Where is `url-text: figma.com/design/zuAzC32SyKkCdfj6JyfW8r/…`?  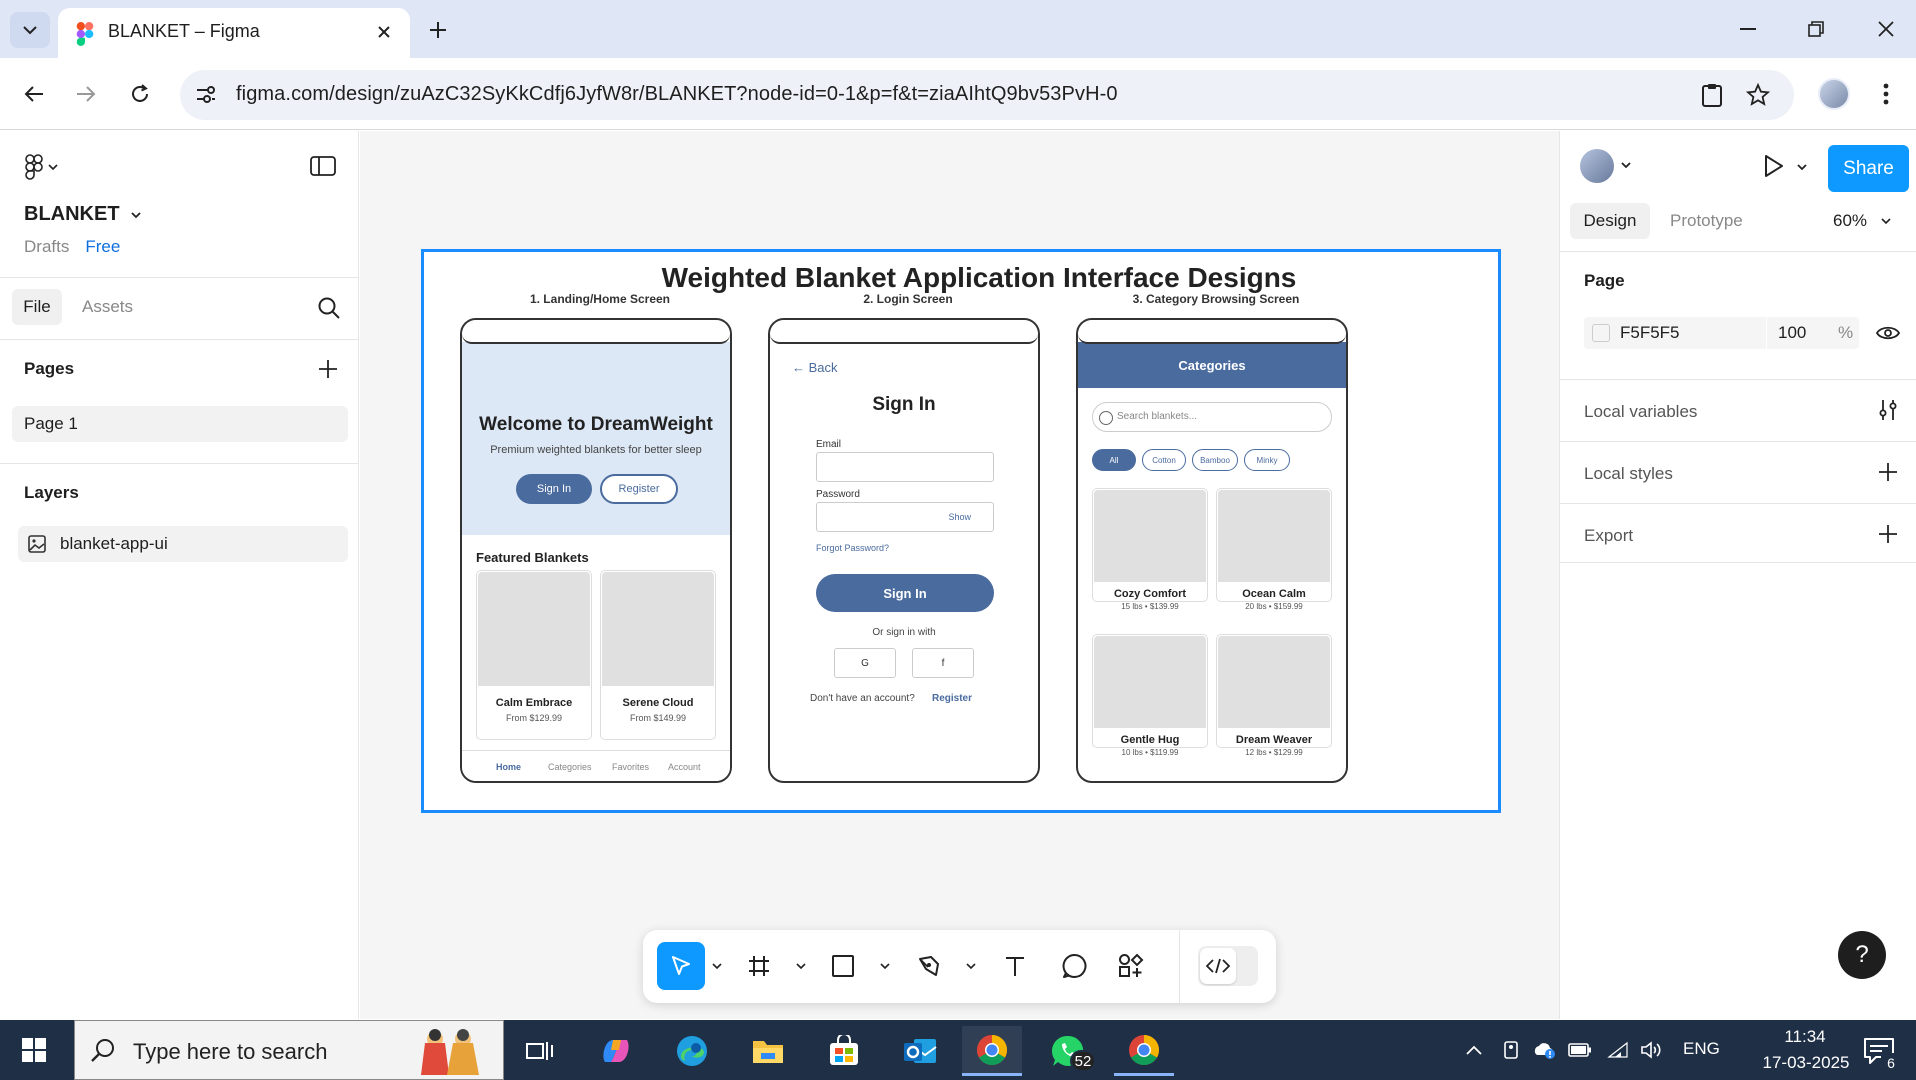
url-text: figma.com/design/zuAzC32SyKkCdfj6JyfW8r/… is located at coordinates (677, 94).